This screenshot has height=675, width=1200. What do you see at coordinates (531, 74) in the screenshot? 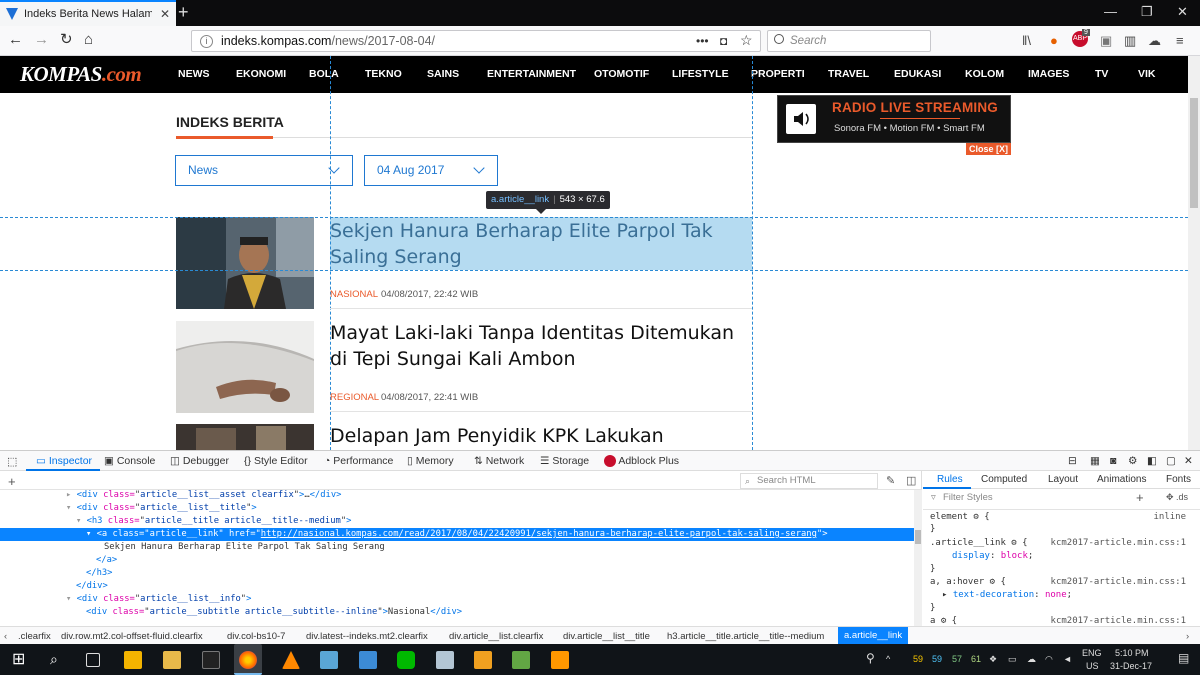
I see `nav-entertainment: ENTERTAINMENT` at bounding box center [531, 74].